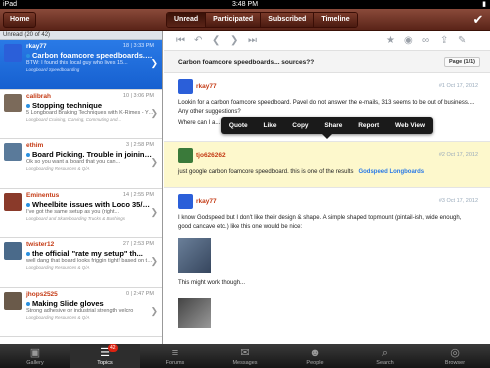 This screenshot has width=490, height=368. Describe the element at coordinates (462, 41) in the screenshot. I see `reply-icon: ✎` at that location.